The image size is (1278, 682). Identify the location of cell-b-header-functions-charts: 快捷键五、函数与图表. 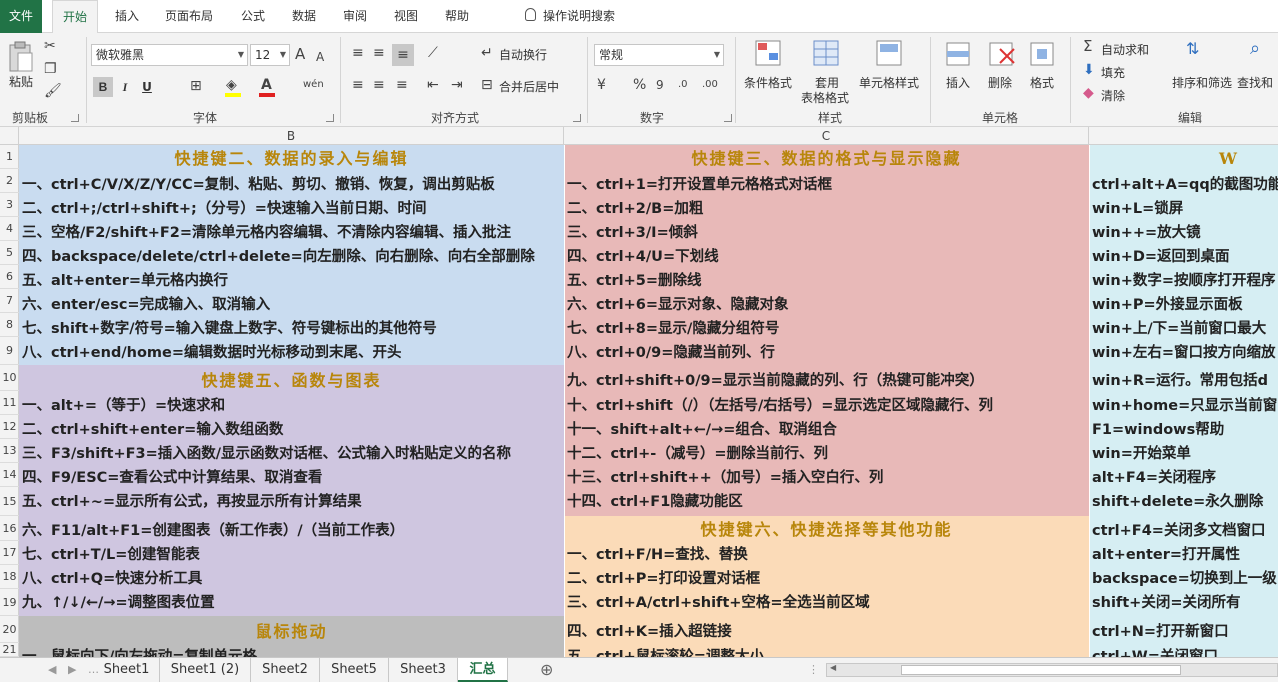
(291, 381).